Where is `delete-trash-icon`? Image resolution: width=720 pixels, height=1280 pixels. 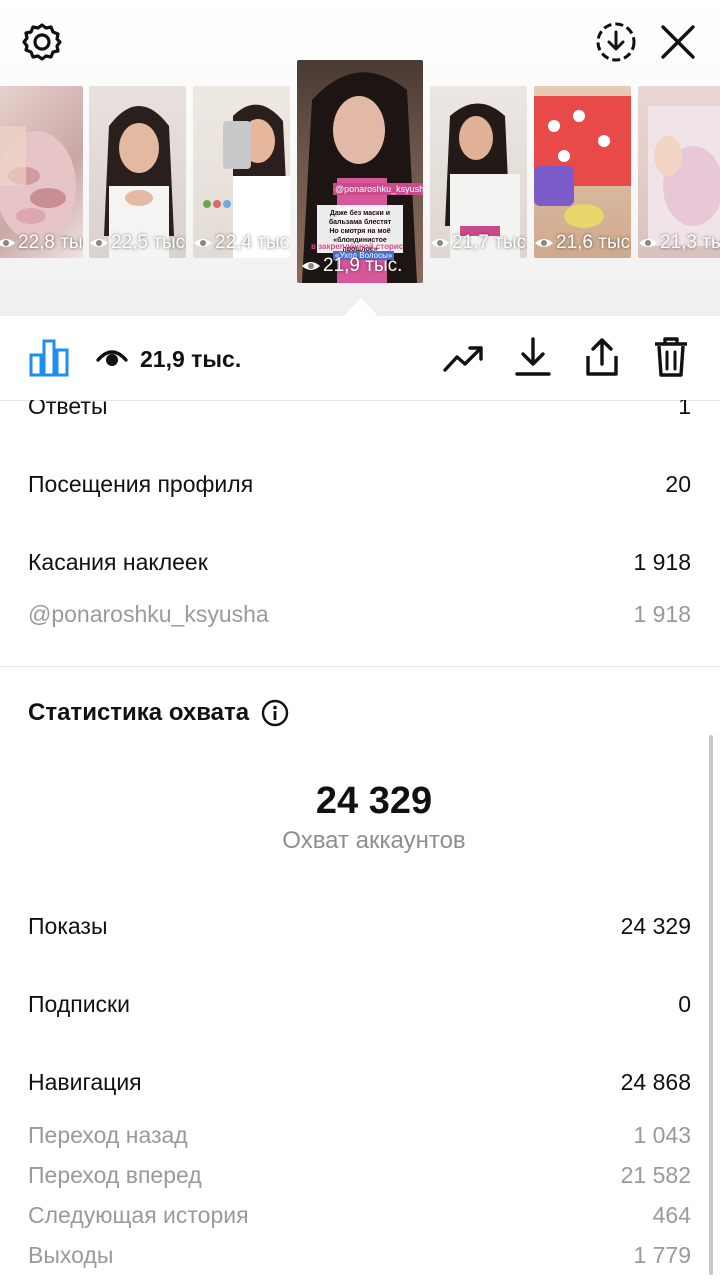
delete-trash-icon is located at coordinates (671, 359).